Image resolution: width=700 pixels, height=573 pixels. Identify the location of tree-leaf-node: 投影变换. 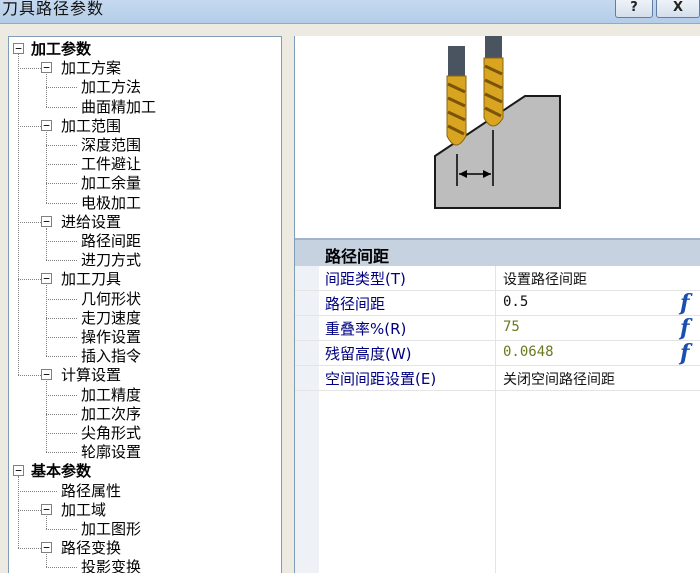
(111, 565).